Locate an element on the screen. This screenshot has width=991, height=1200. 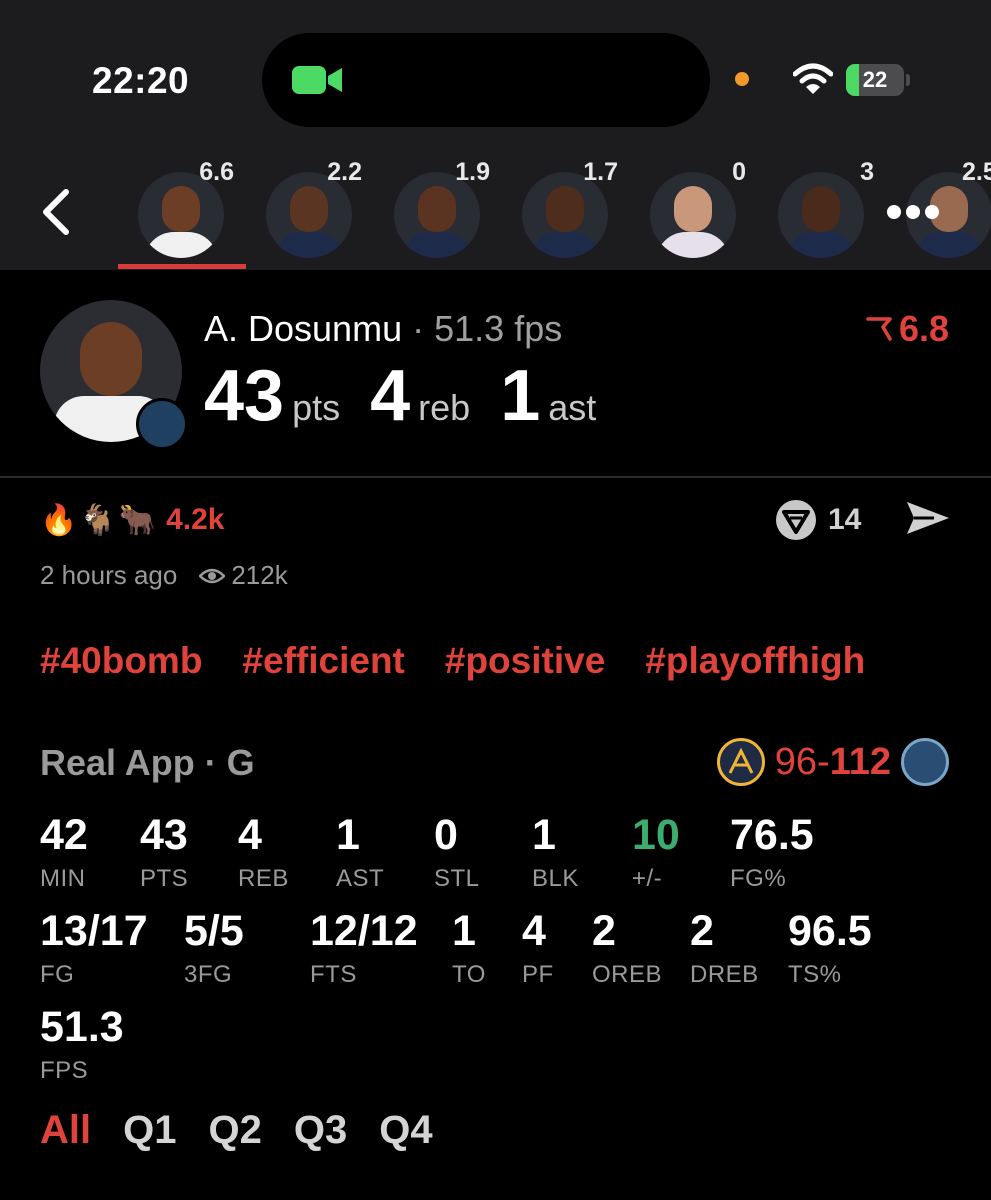
rating-value: 6.8 is located at coordinates (923, 328).